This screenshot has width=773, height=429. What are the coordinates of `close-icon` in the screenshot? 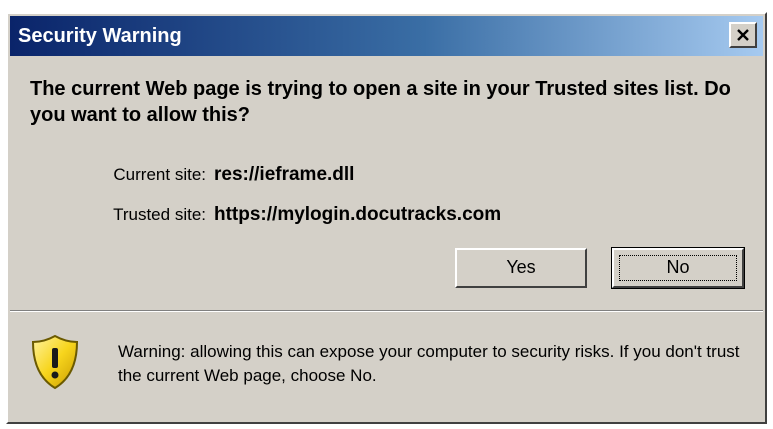 It's located at (743, 35).